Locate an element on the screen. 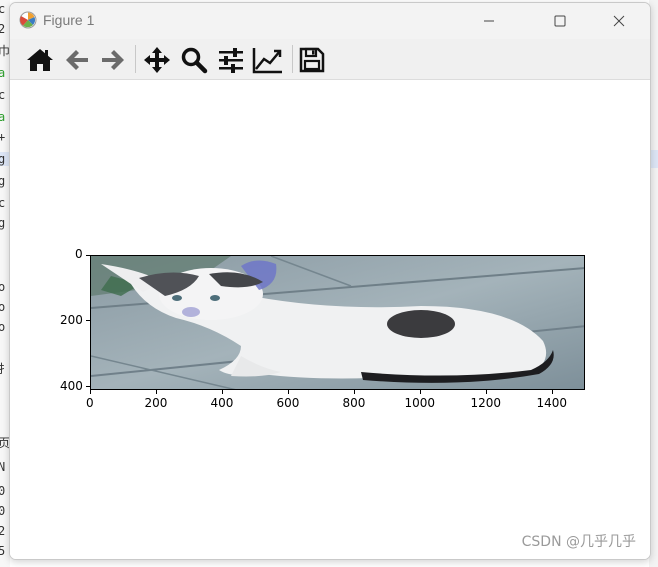  y-tick-label: 200 is located at coordinates (71, 319).